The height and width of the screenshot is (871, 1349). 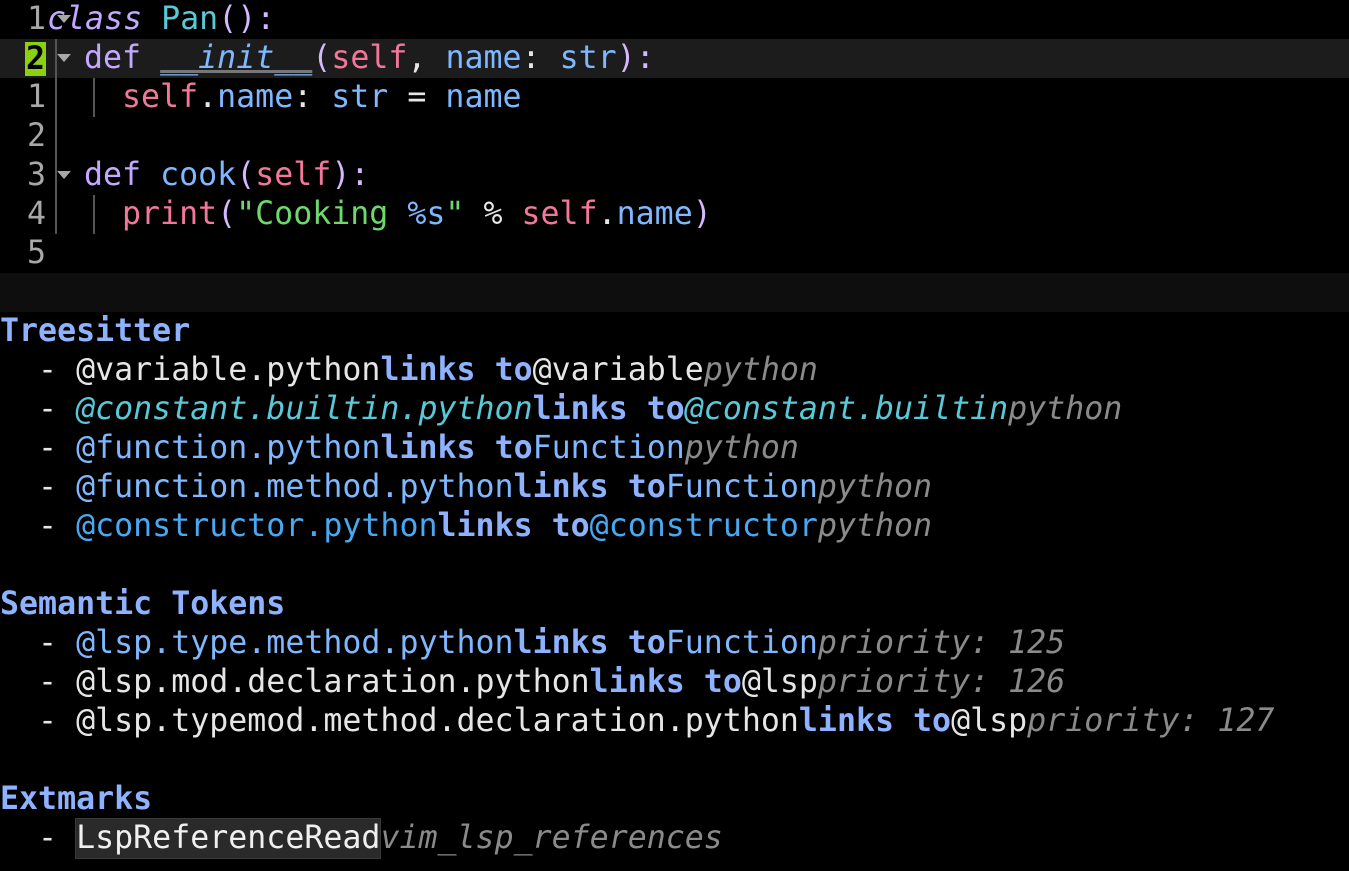 I want to click on line-number: 2, so click(x=36, y=136).